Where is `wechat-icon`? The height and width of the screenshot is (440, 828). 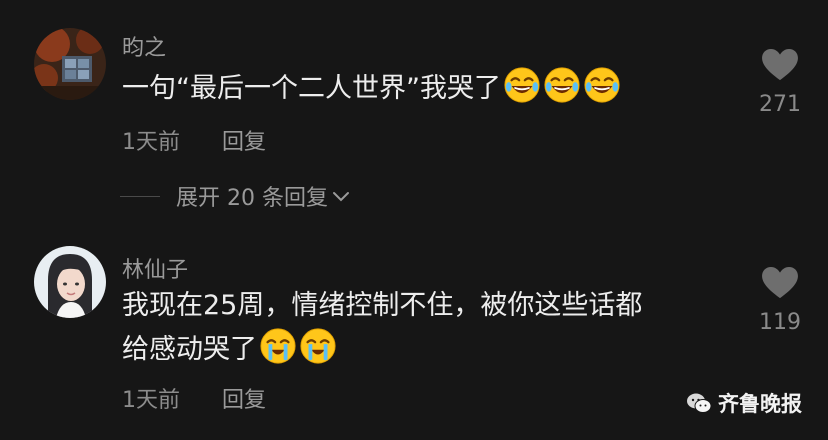 wechat-icon is located at coordinates (699, 403).